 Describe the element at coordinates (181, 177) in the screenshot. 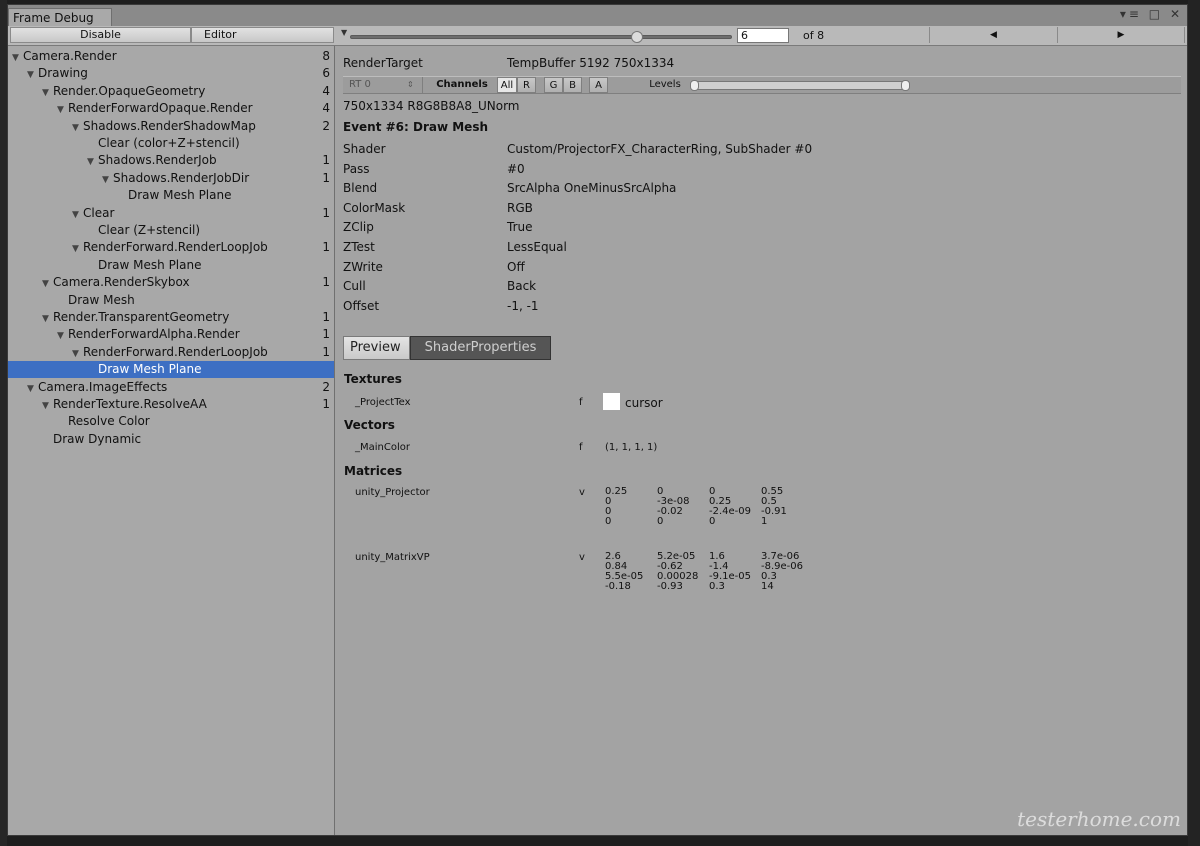

I see `tree-item-label: Shadows.RenderJobDir` at that location.